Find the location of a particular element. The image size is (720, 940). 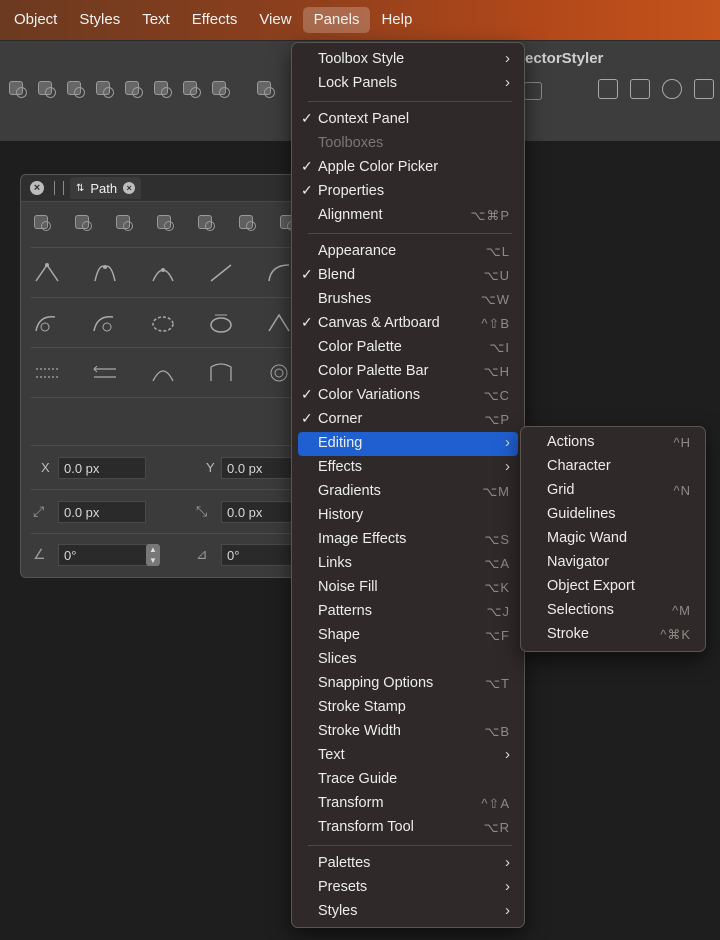

menu-item-links: Links ⌥A is located at coordinates (408, 564).